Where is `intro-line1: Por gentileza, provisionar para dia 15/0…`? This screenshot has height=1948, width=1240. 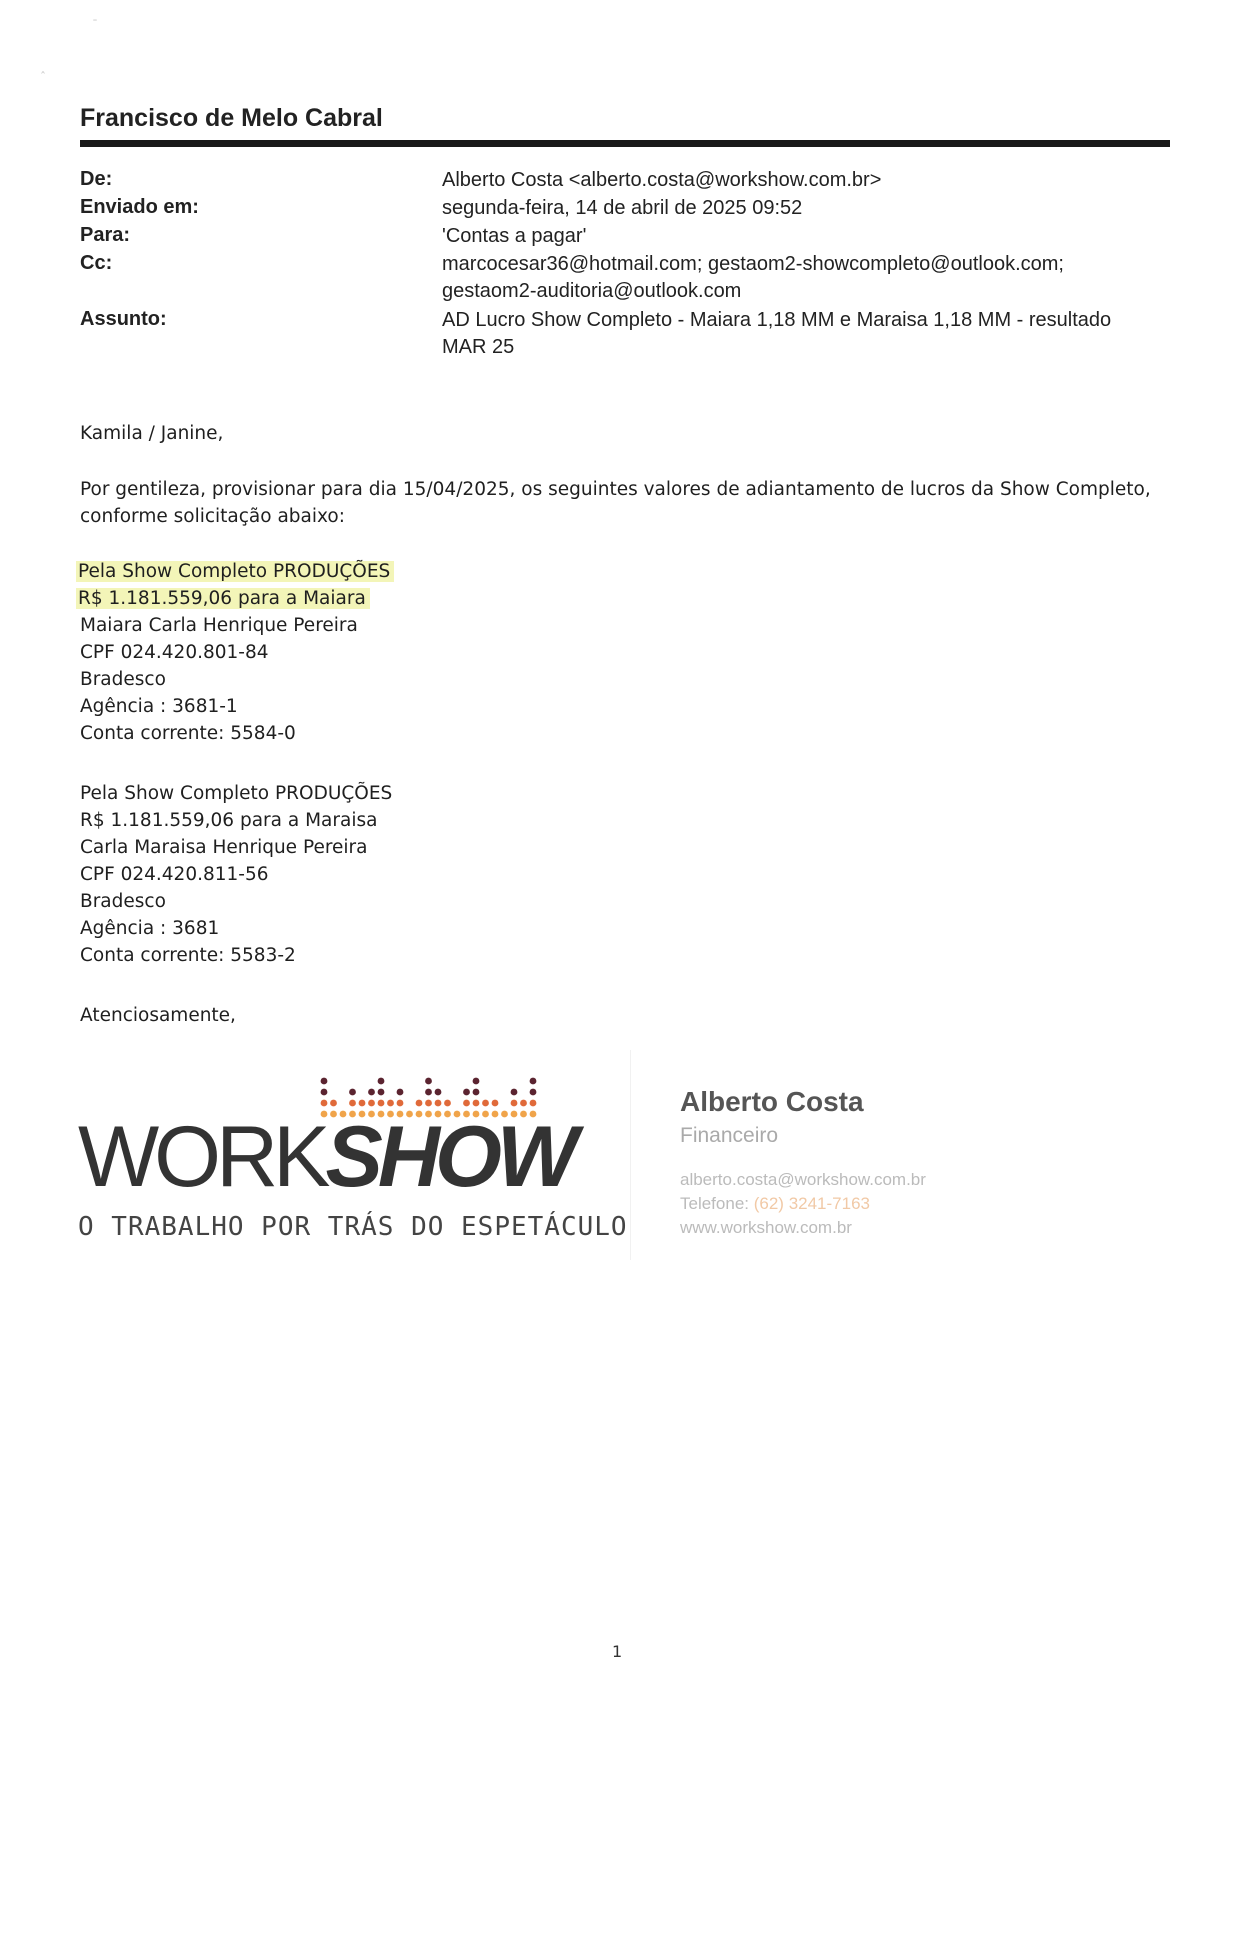
intro-line1: Por gentileza, provisionar para dia 15/0… is located at coordinates (615, 489).